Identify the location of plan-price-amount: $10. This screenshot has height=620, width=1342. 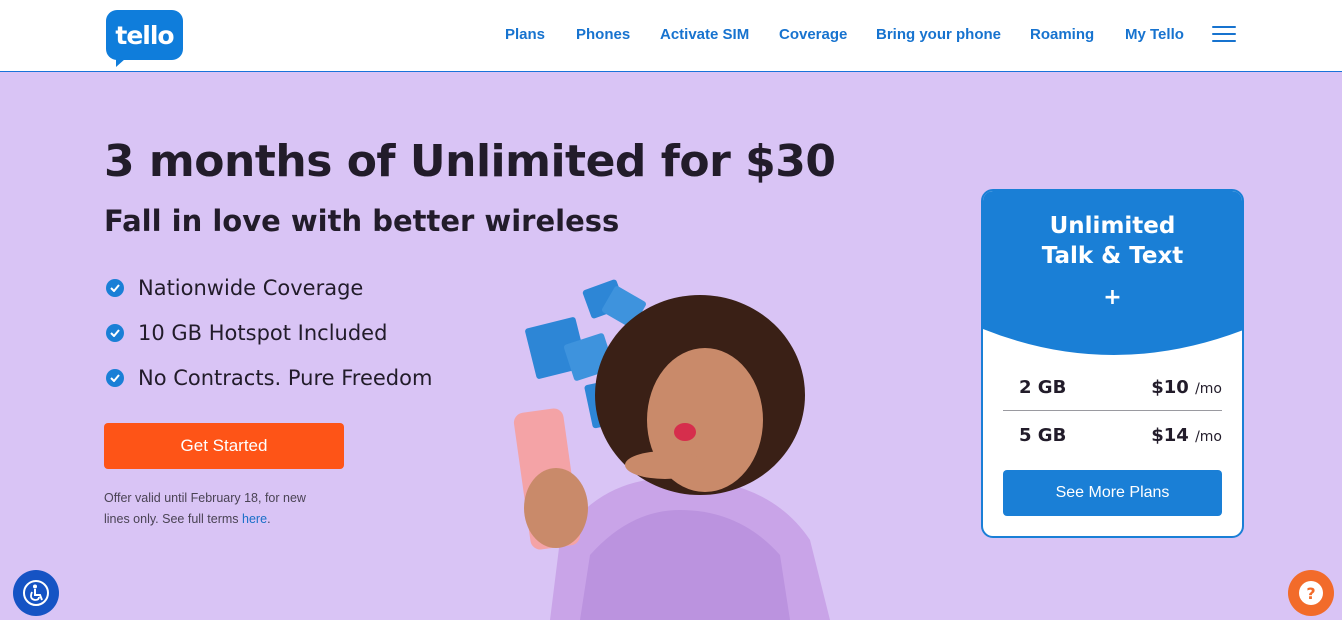
(1170, 387).